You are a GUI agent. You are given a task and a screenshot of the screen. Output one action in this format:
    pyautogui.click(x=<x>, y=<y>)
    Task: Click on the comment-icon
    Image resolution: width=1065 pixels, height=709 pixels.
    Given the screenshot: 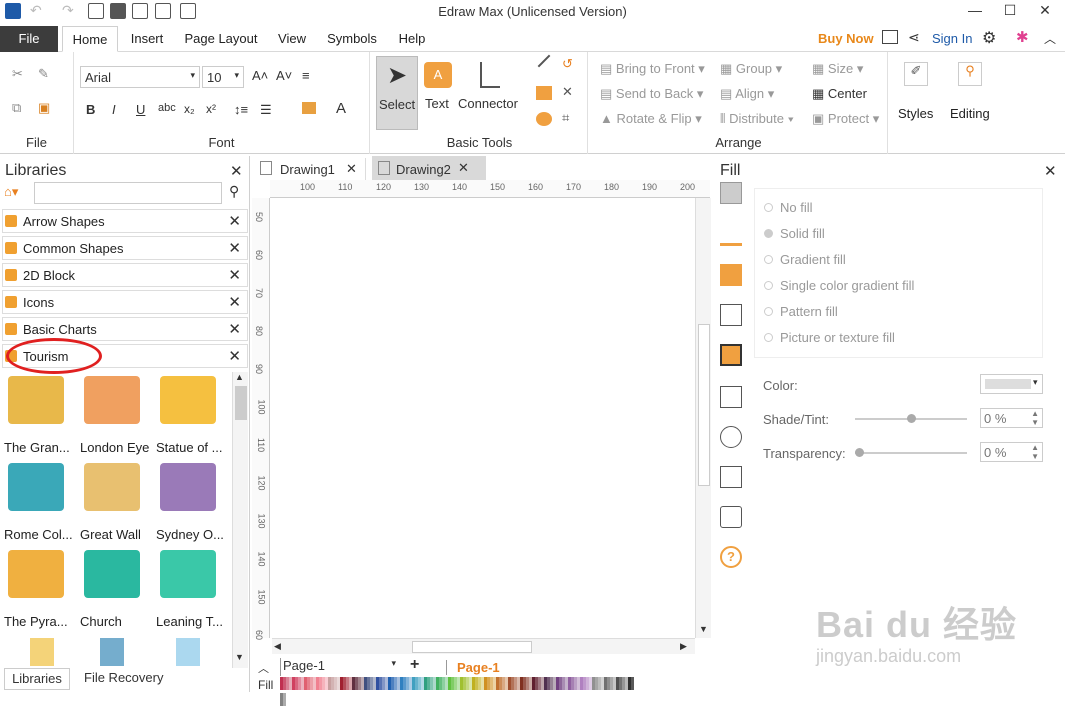 What is the action you would take?
    pyautogui.click(x=731, y=517)
    